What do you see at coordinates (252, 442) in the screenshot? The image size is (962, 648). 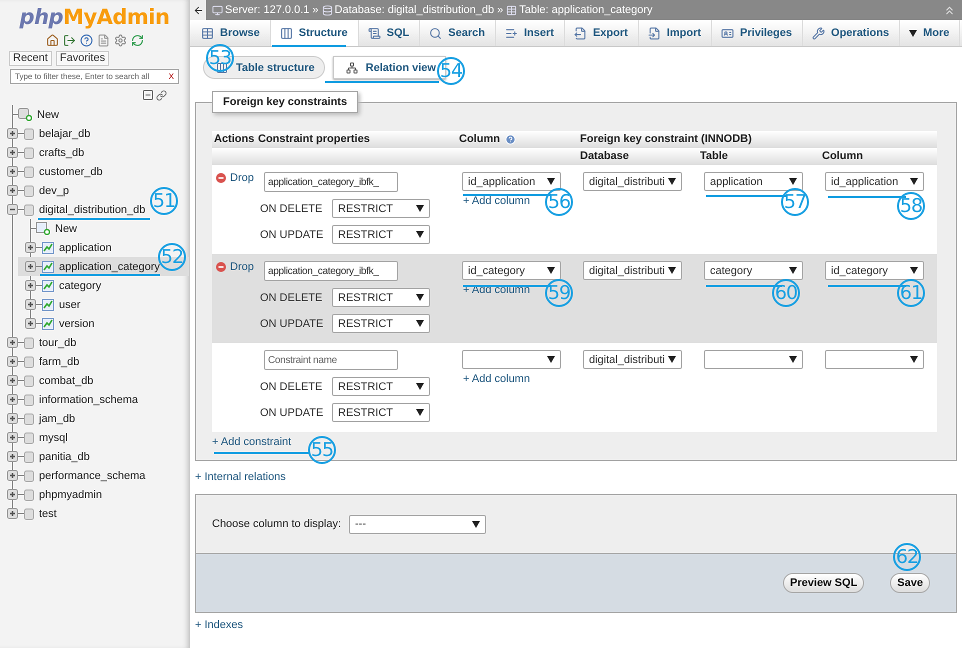 I see `add-constraint-link: + Add constraint` at bounding box center [252, 442].